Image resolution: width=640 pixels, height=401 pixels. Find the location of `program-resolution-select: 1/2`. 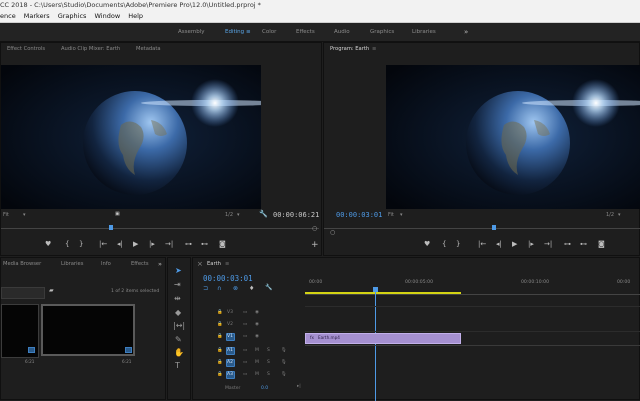

program-resolution-select: 1/2 is located at coordinates (610, 215).